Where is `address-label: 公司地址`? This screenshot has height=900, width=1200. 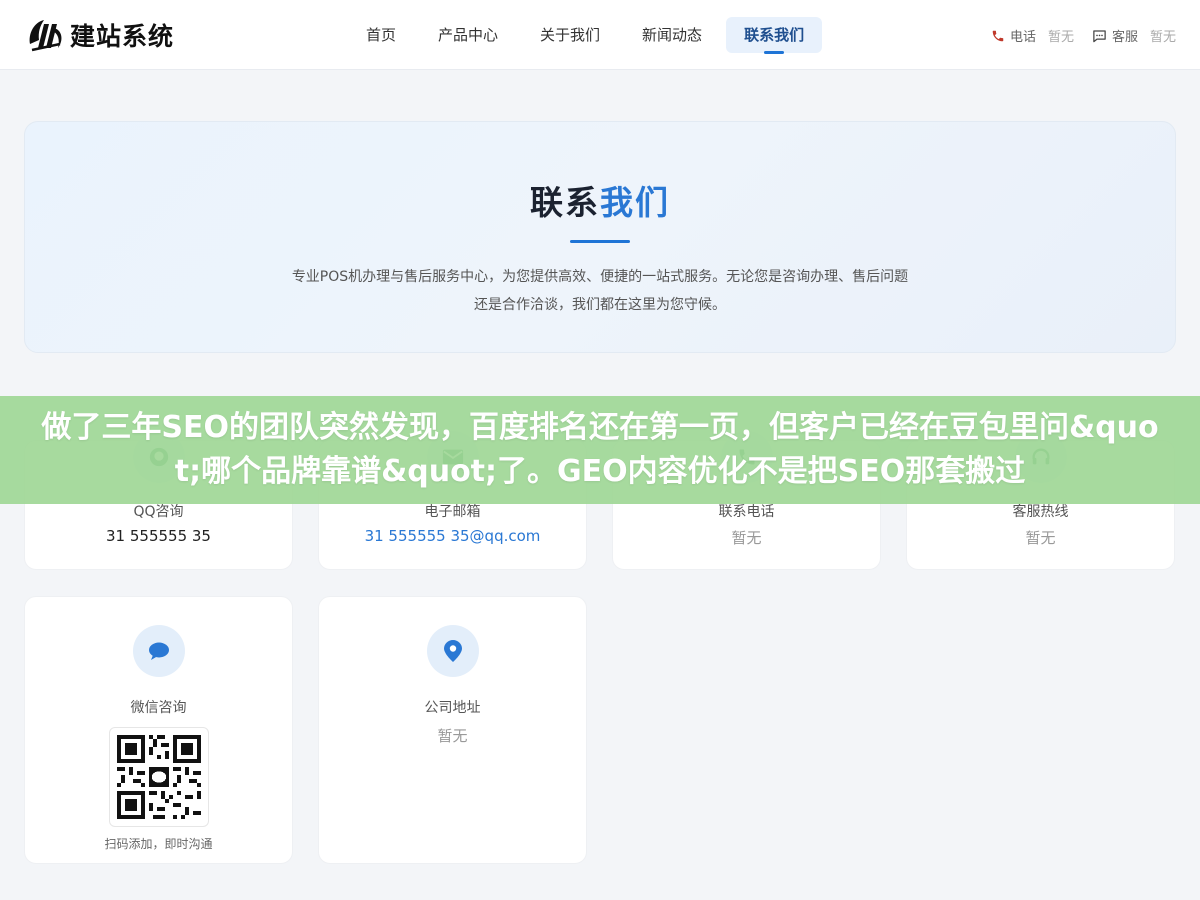
address-label: 公司地址 is located at coordinates (452, 708).